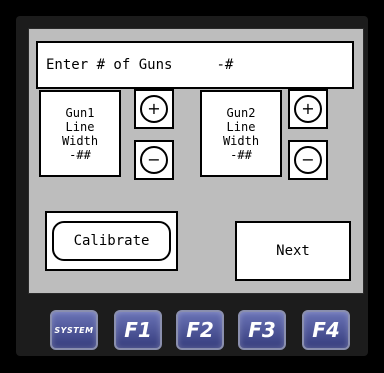 The height and width of the screenshot is (373, 384). Describe the element at coordinates (241, 140) in the screenshot. I see `gun2-width-text: Width` at that location.